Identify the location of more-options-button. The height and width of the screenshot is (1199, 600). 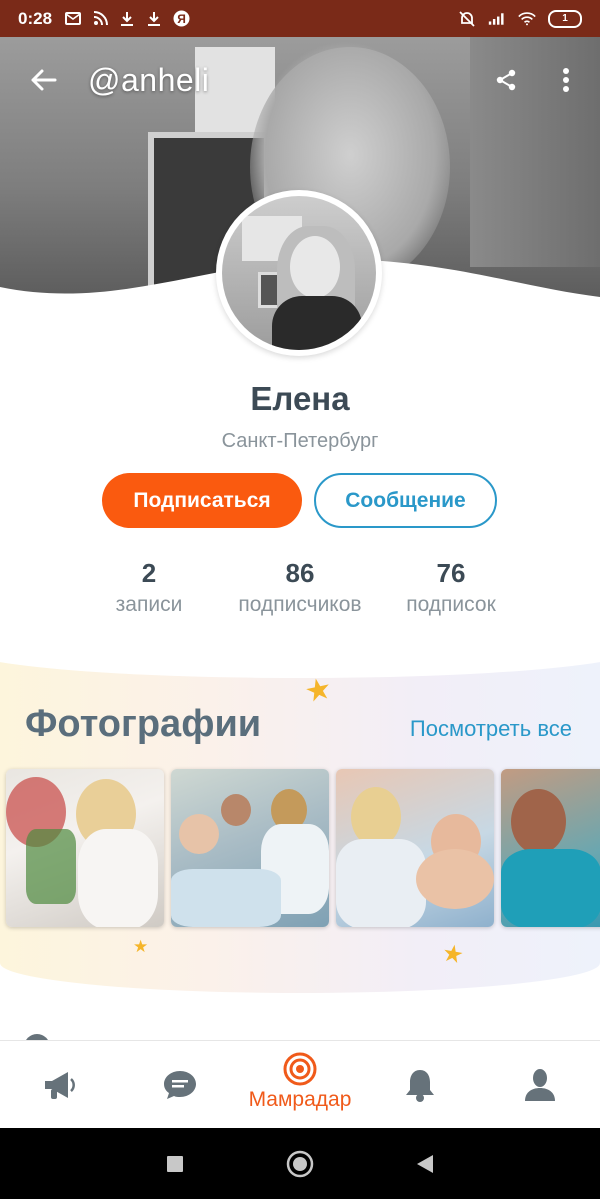
(566, 80).